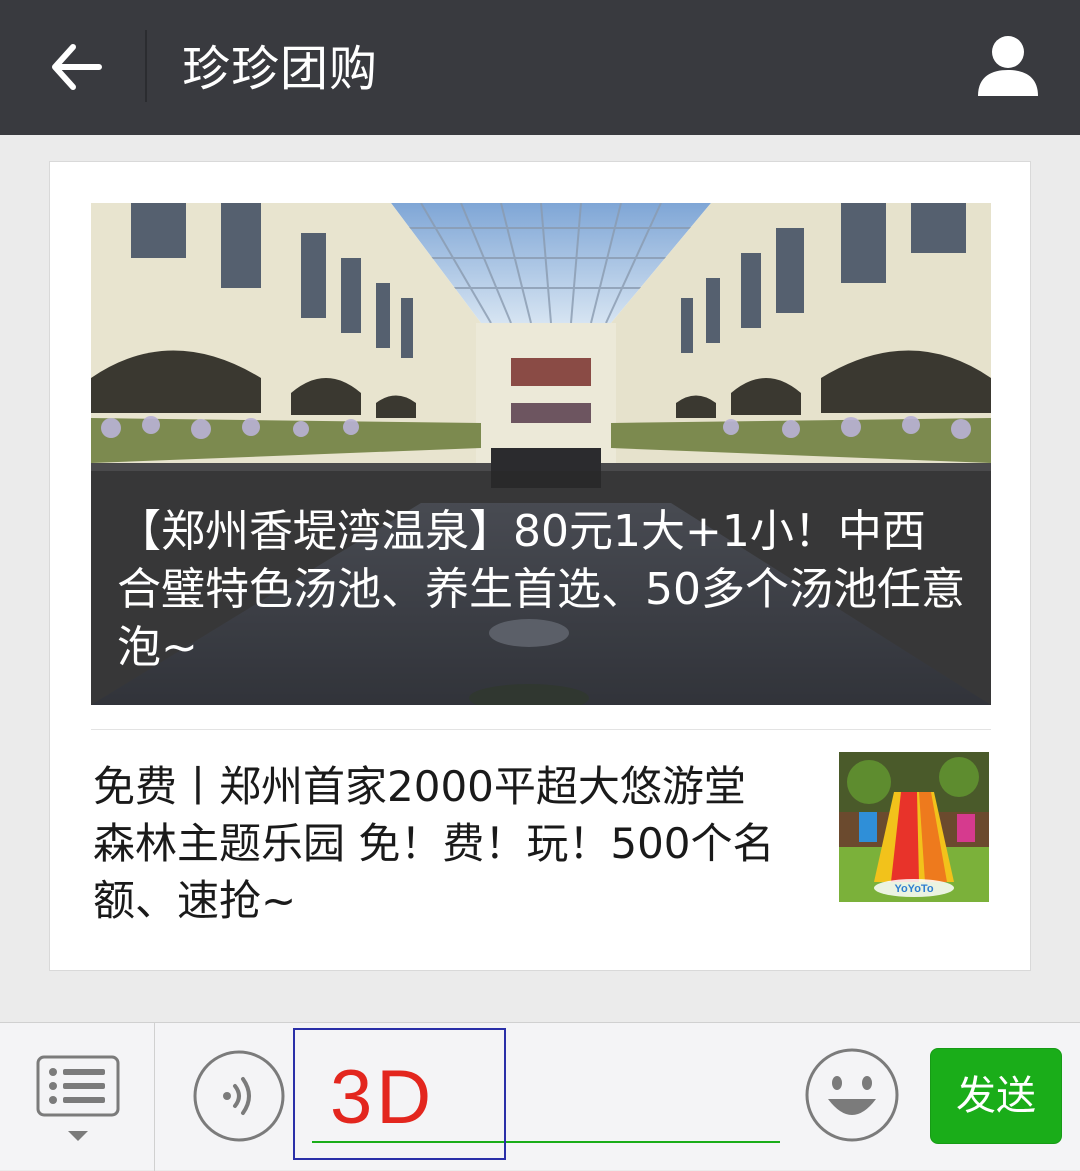 The height and width of the screenshot is (1171, 1080). I want to click on list-article-title: 免费丨郑州首家2000平超大悠游堂森林主题乐园 免！费！玩！500个名额、速抢~, so click(434, 843).